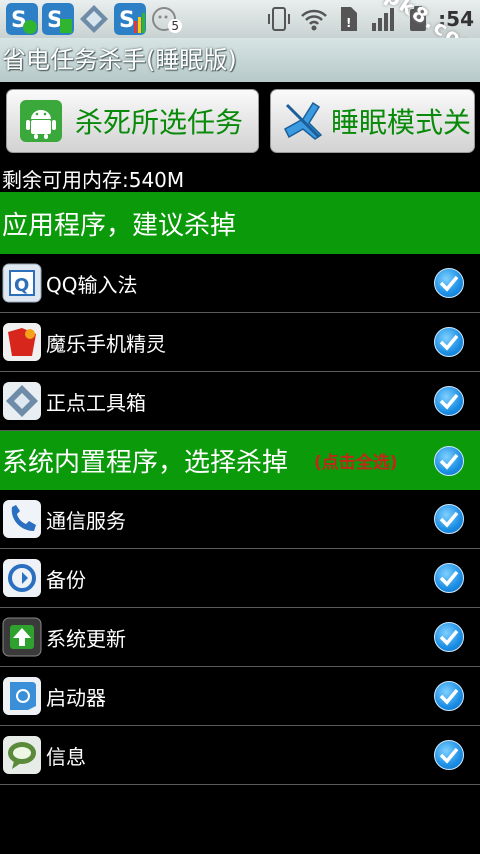 The image size is (480, 854). I want to click on app-name: 信息, so click(66, 756).